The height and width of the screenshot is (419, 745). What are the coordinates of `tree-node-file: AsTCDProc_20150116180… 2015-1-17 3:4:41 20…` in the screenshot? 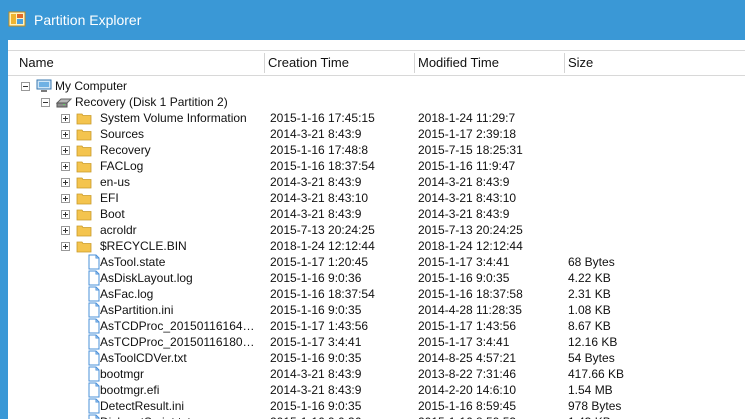 It's located at (376, 342).